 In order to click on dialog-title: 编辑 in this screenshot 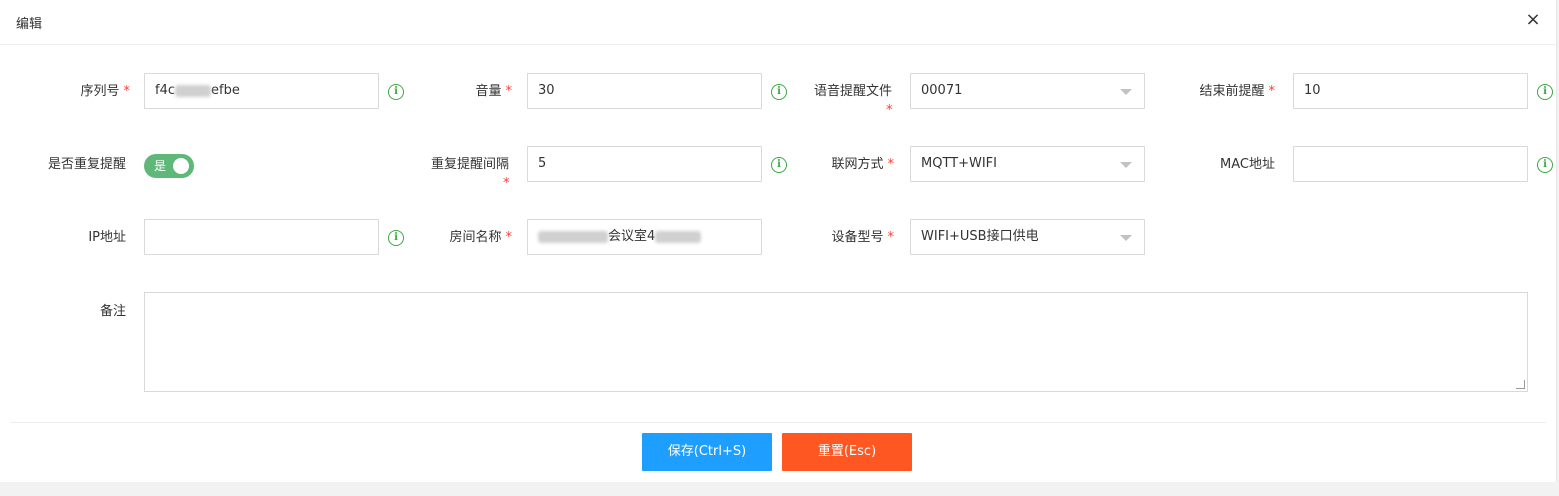, I will do `click(29, 24)`.